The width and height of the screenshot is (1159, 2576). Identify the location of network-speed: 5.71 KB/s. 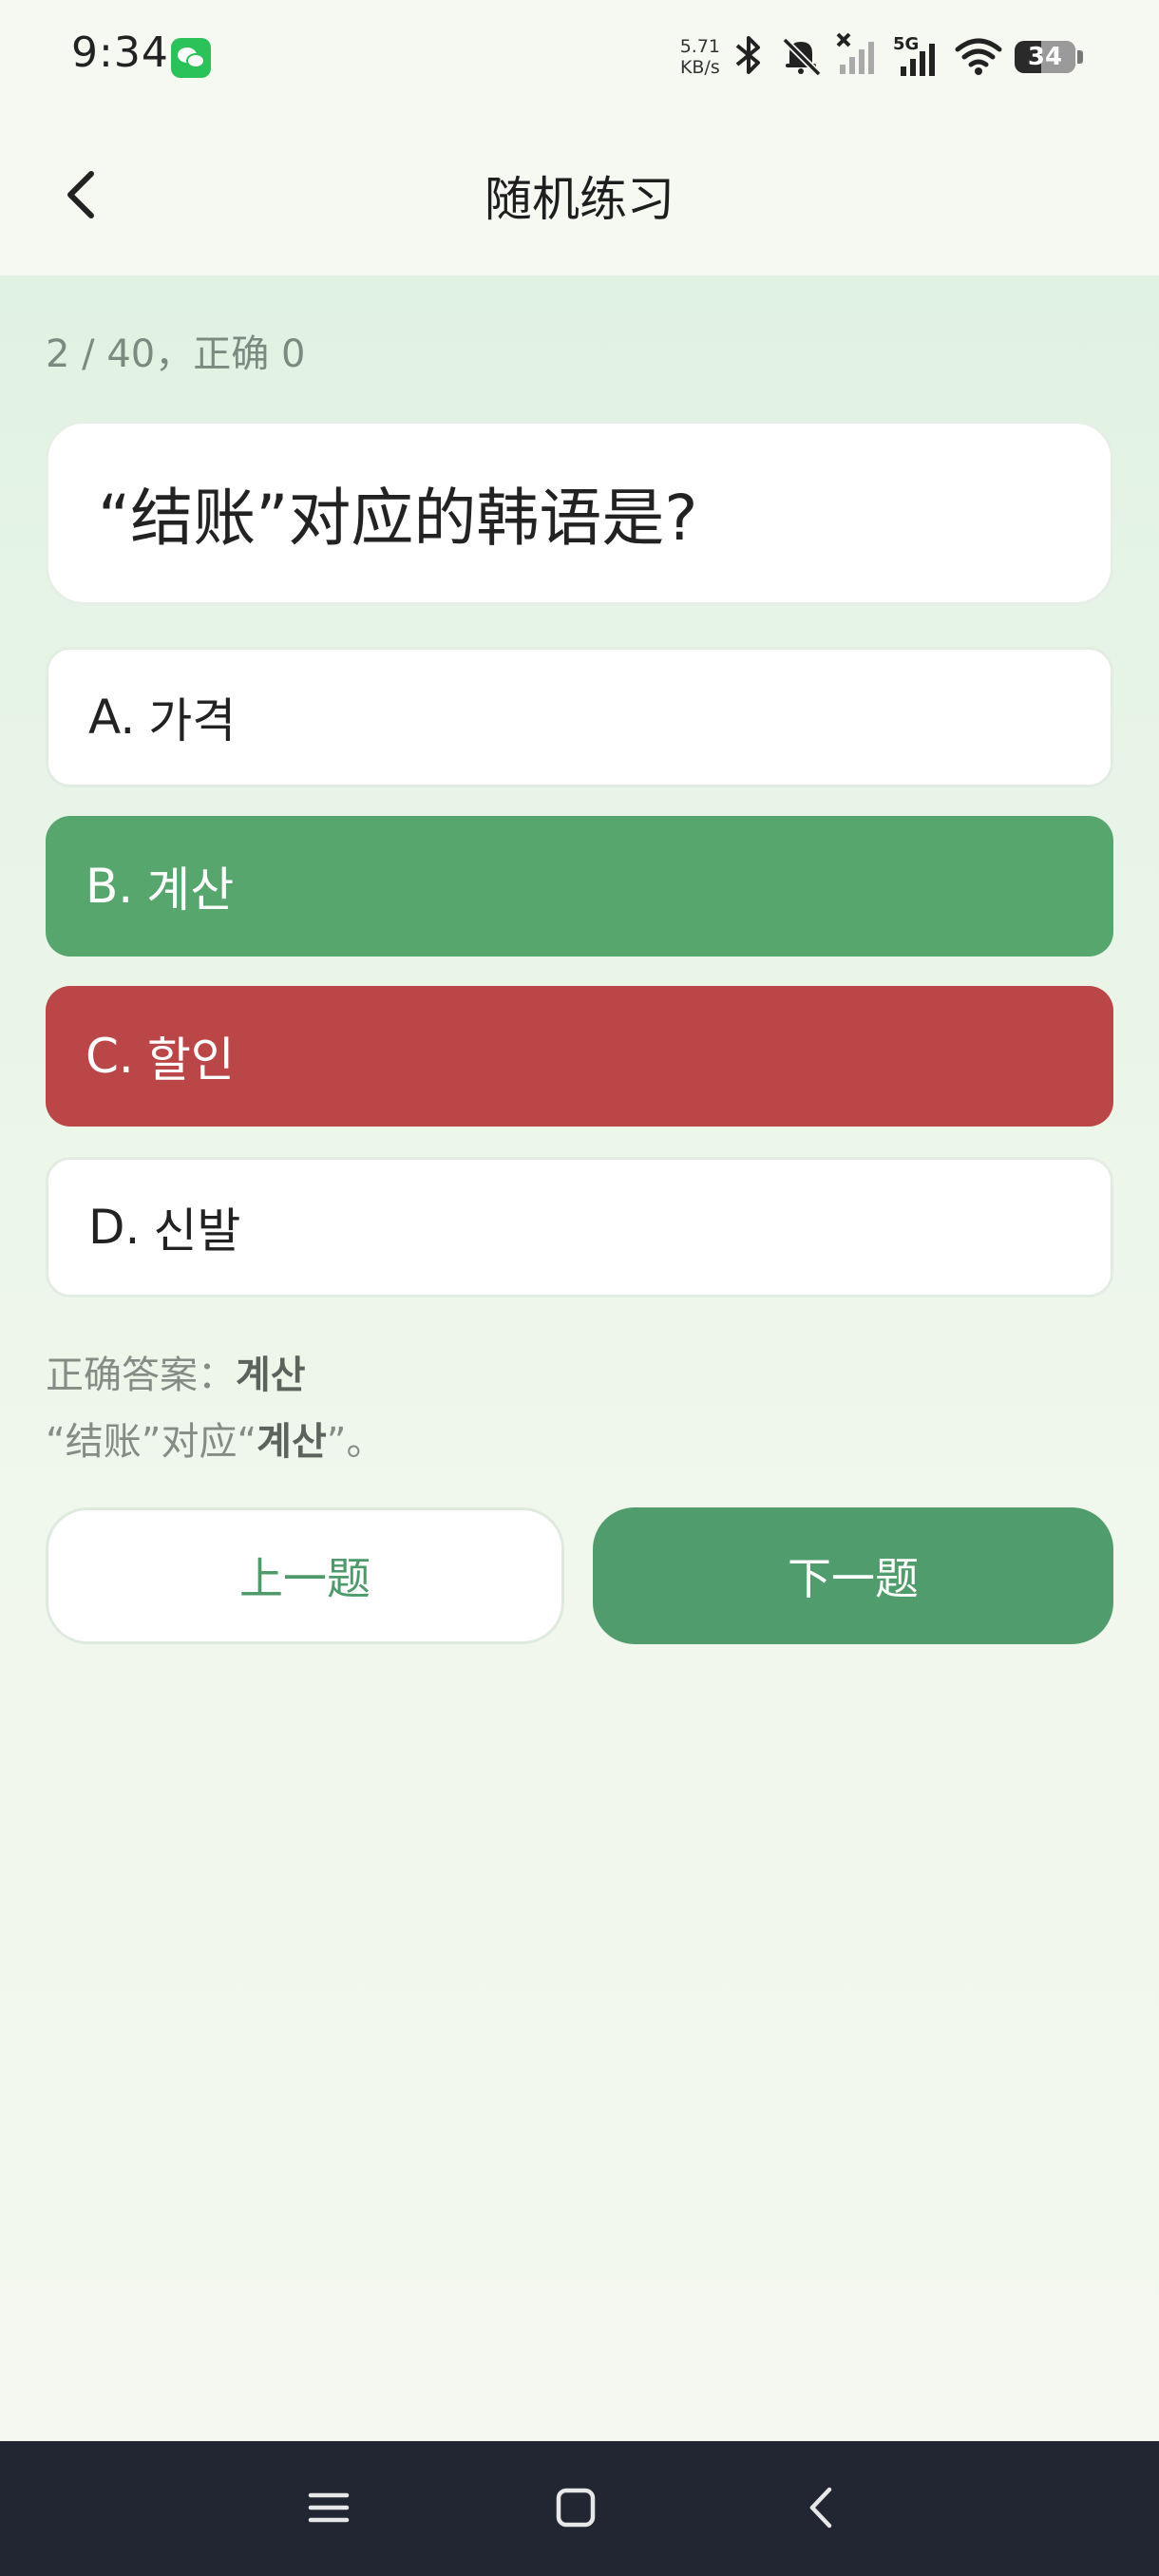
(700, 57).